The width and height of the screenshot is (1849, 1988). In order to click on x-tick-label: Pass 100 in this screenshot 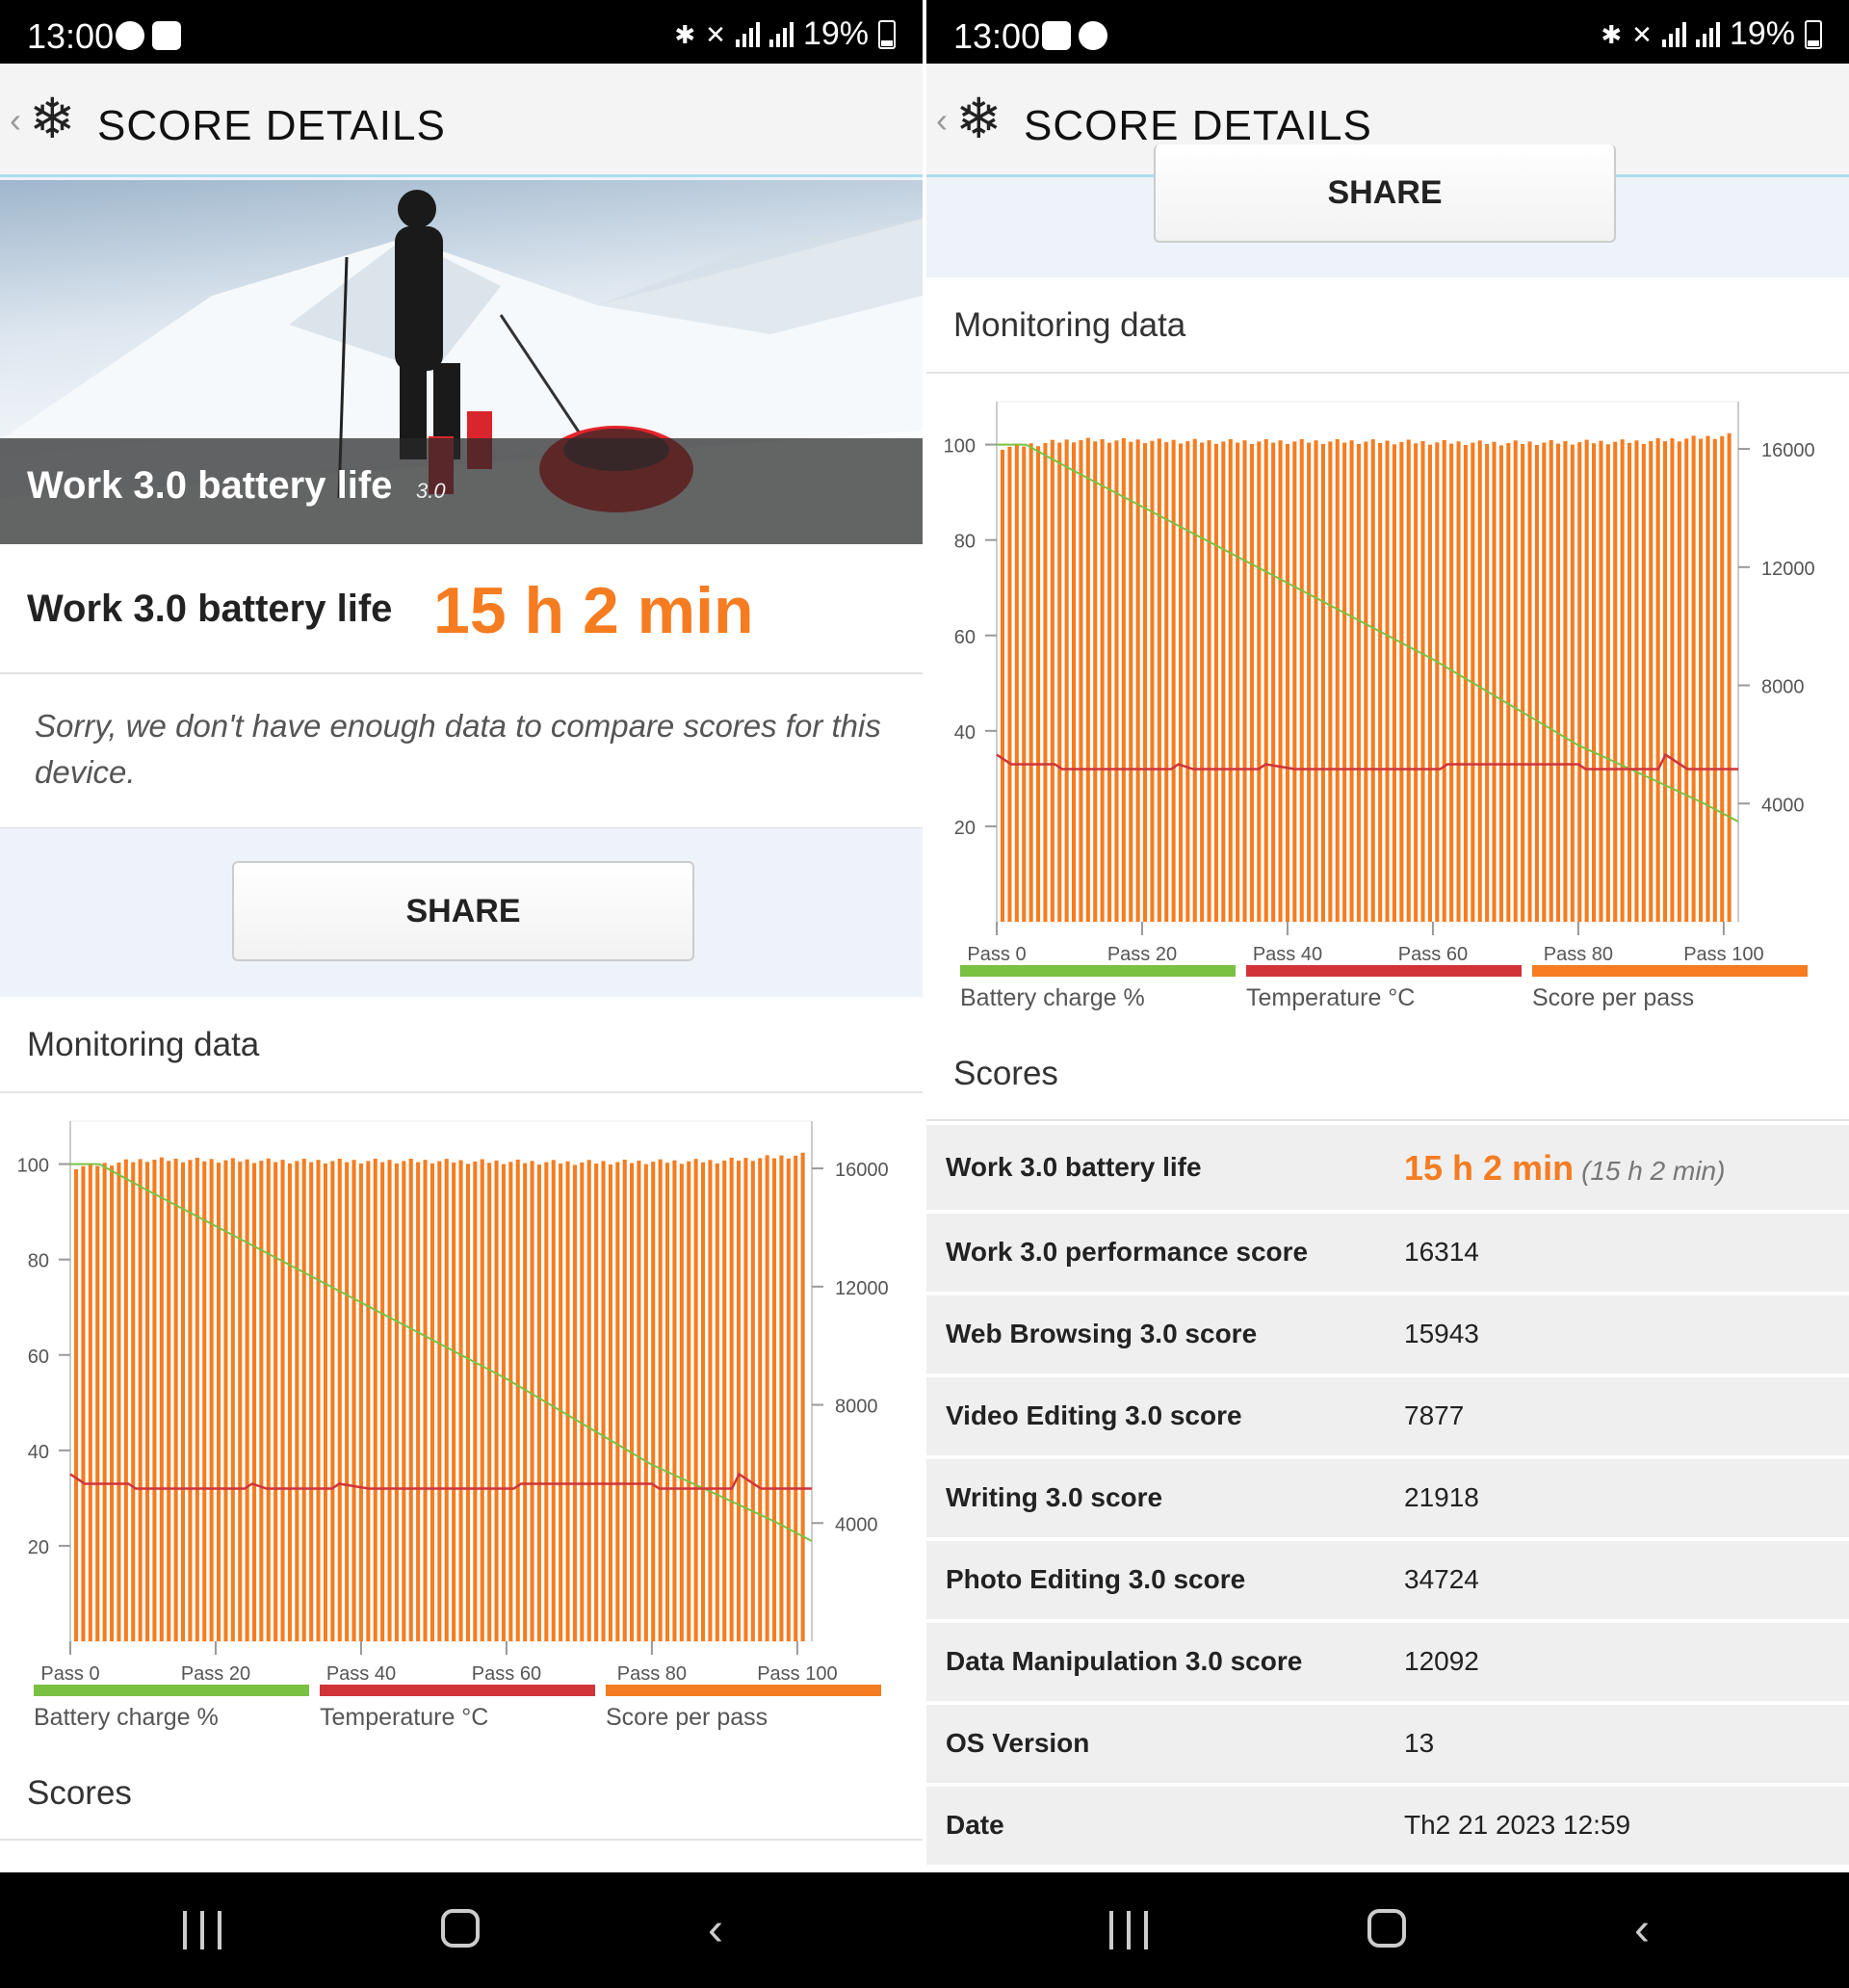, I will do `click(1723, 952)`.